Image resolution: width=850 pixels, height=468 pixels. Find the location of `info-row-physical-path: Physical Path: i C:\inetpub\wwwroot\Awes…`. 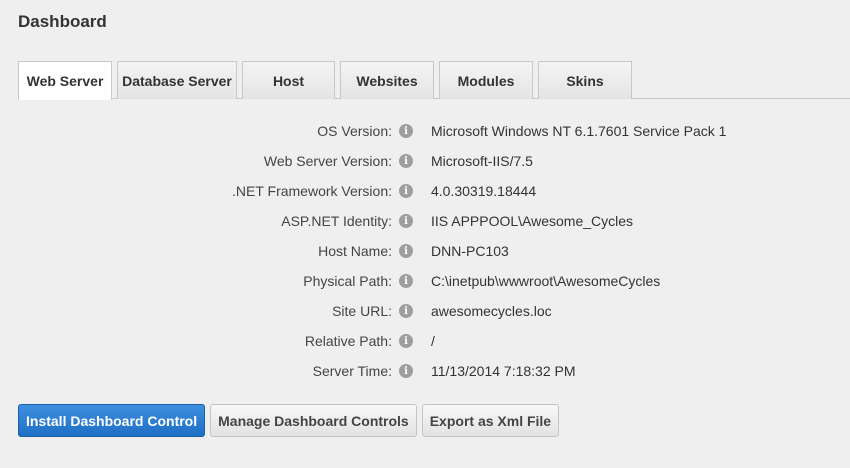

info-row-physical-path: Physical Path: i C:\inetpub\wwwroot\Awes… is located at coordinates (425, 283).